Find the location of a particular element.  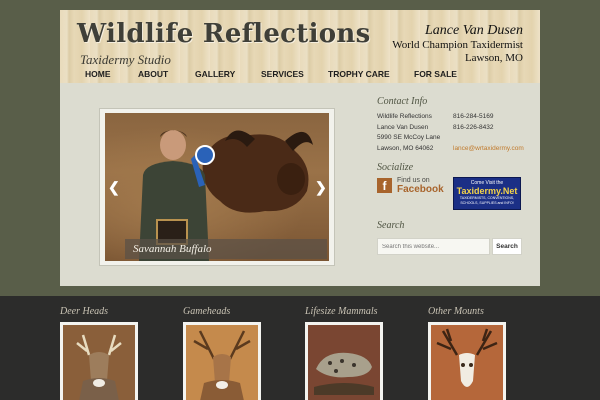

contact-person: Lance Van Dusen is located at coordinates (403, 127).